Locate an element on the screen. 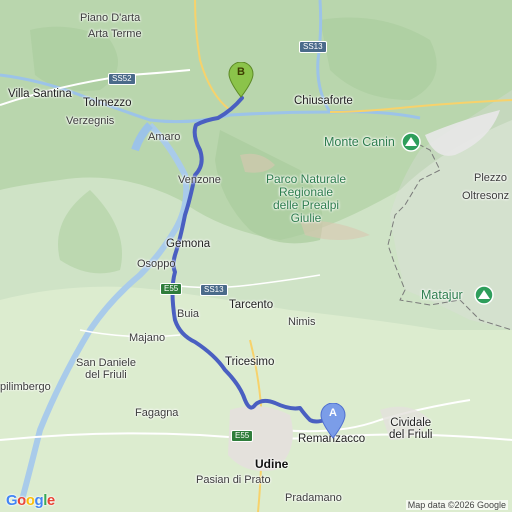  place-label: Arta Terme is located at coordinates (115, 34).